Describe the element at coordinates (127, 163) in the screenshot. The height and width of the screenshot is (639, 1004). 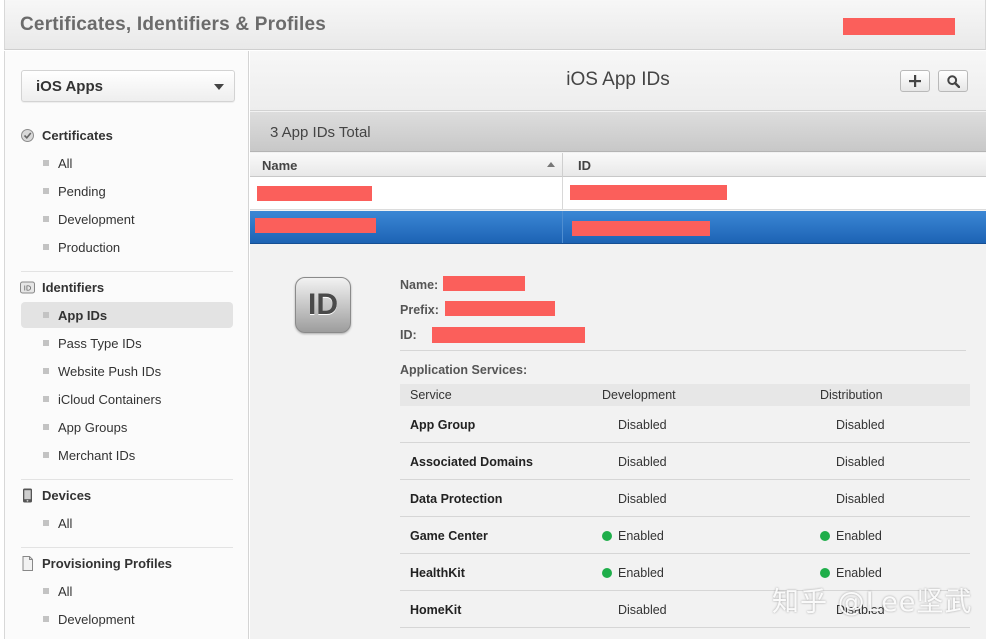
I see `sidebar-item-certificates-all: All` at that location.